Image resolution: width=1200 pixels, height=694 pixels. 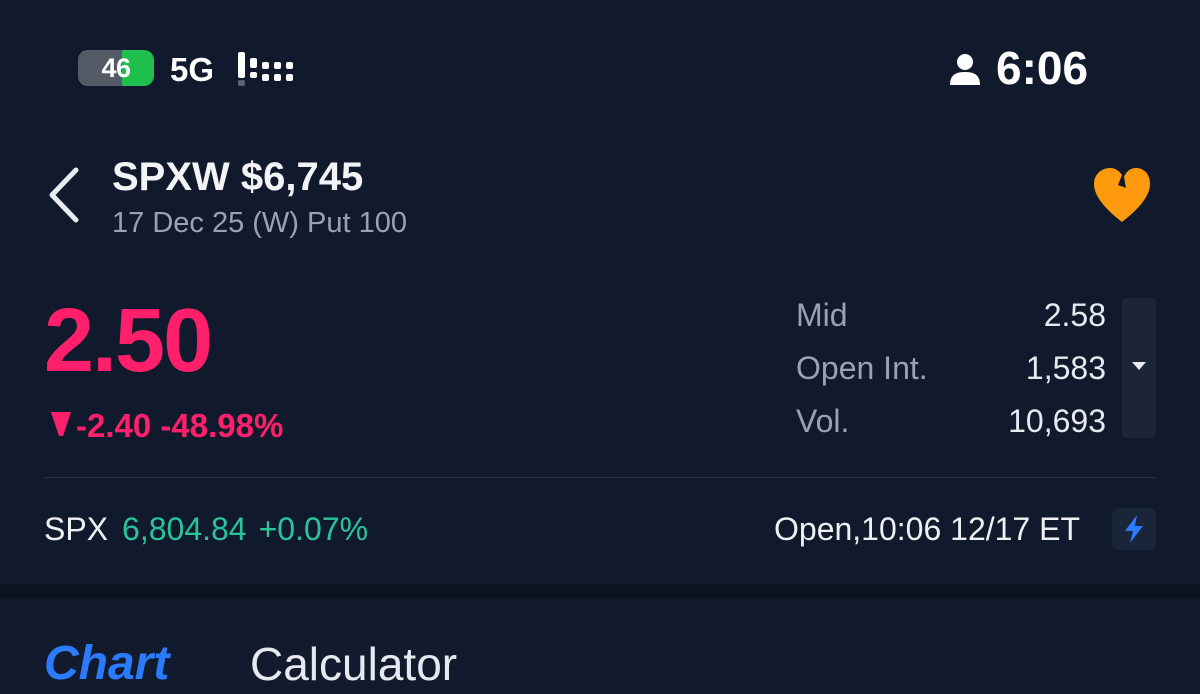 I want to click on stat-row-open-interest: Open Int. 1,583, so click(x=951, y=371).